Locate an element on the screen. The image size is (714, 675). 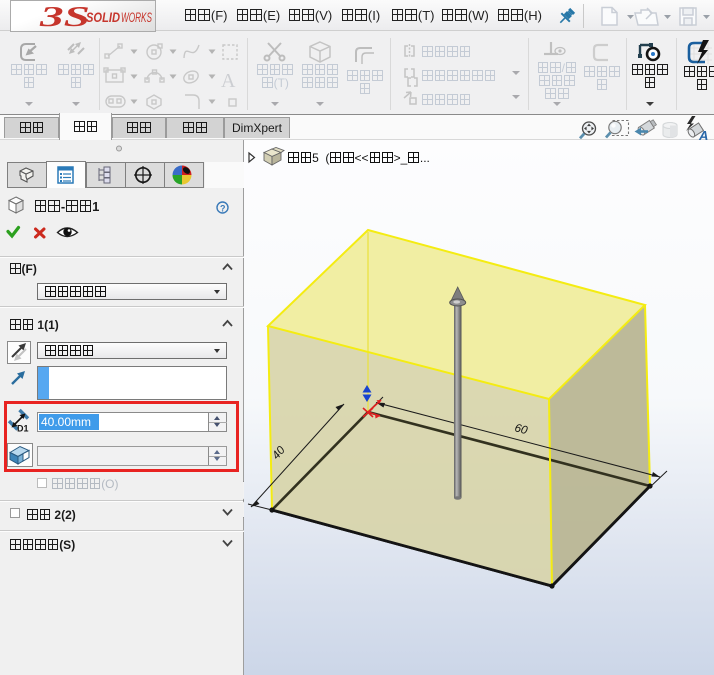
svg-text: D1 is located at coordinates (23, 429).